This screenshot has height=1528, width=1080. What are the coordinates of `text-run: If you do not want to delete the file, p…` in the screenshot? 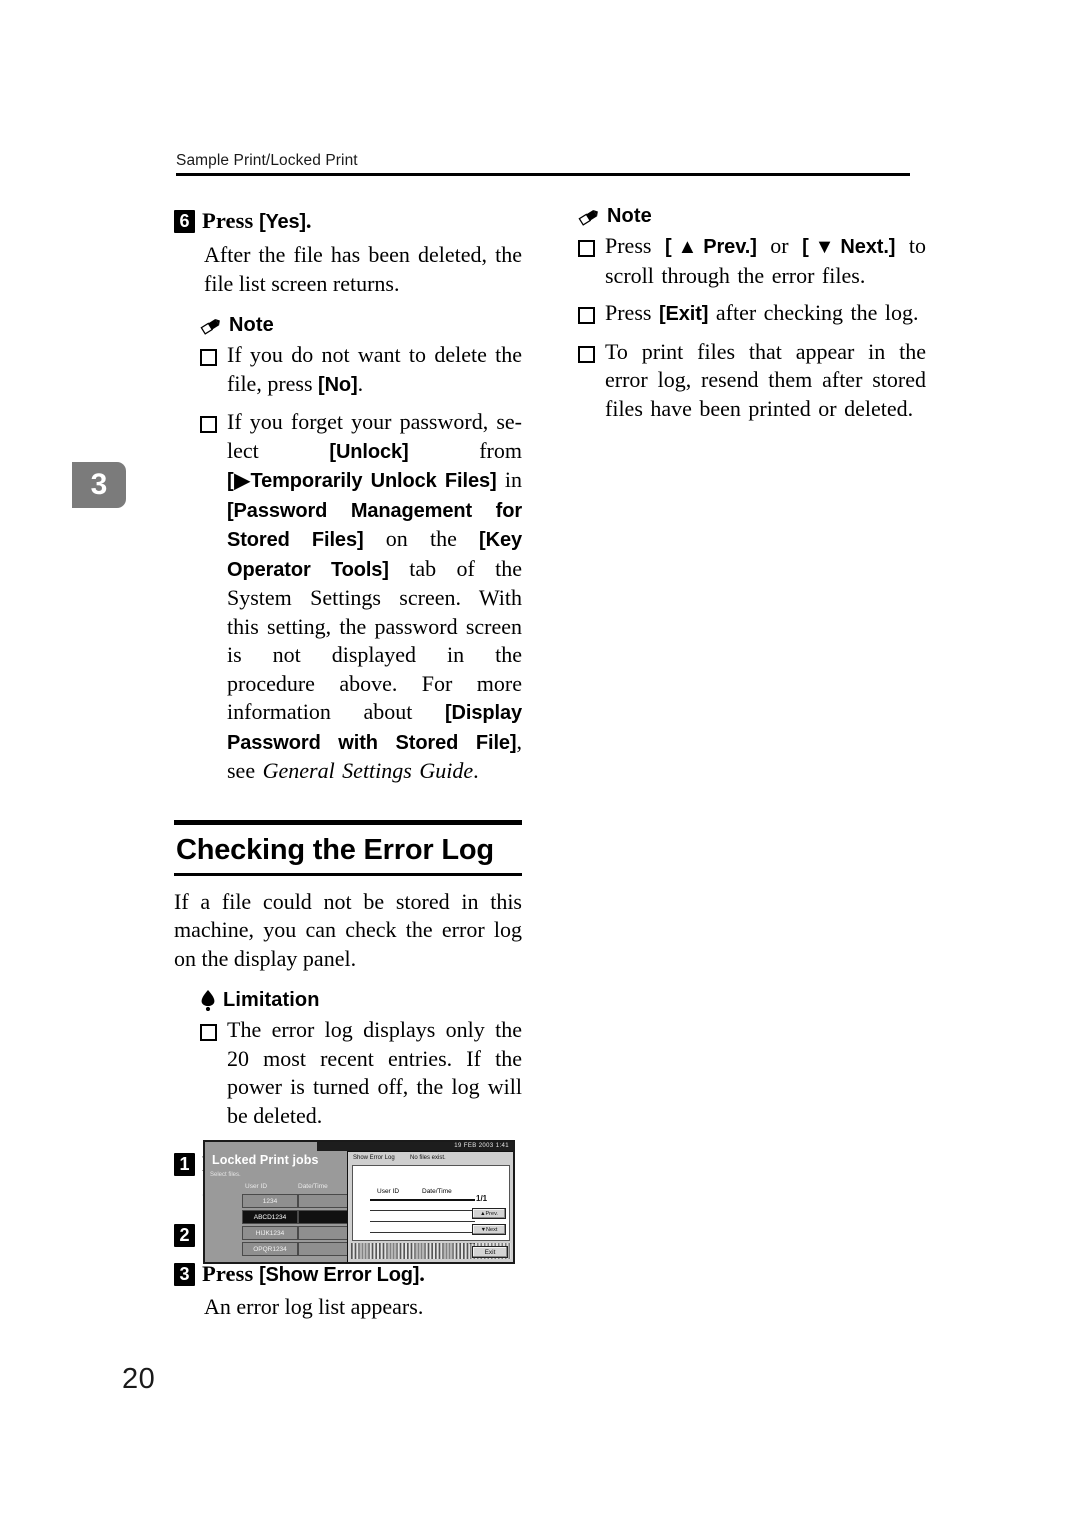 It's located at (374, 369).